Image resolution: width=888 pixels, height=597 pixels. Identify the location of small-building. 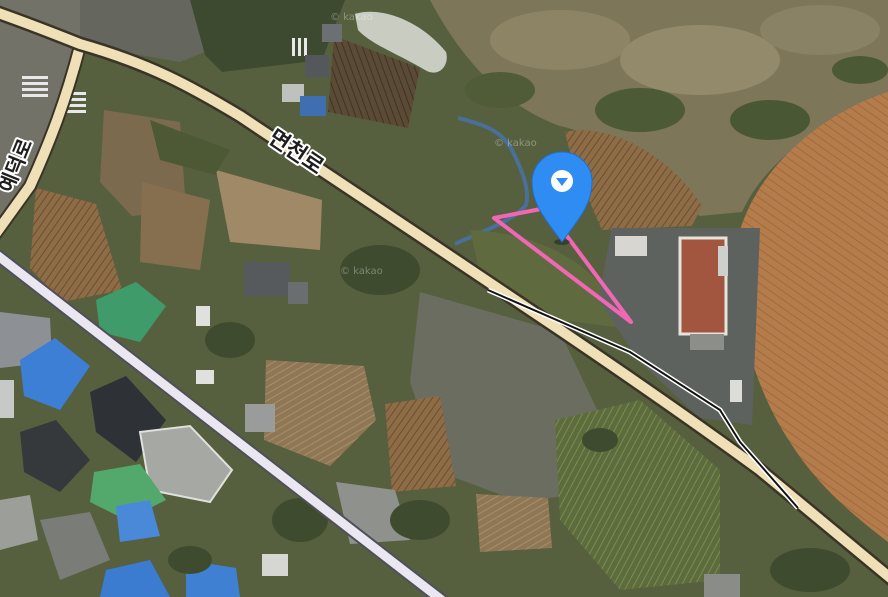
(631, 246).